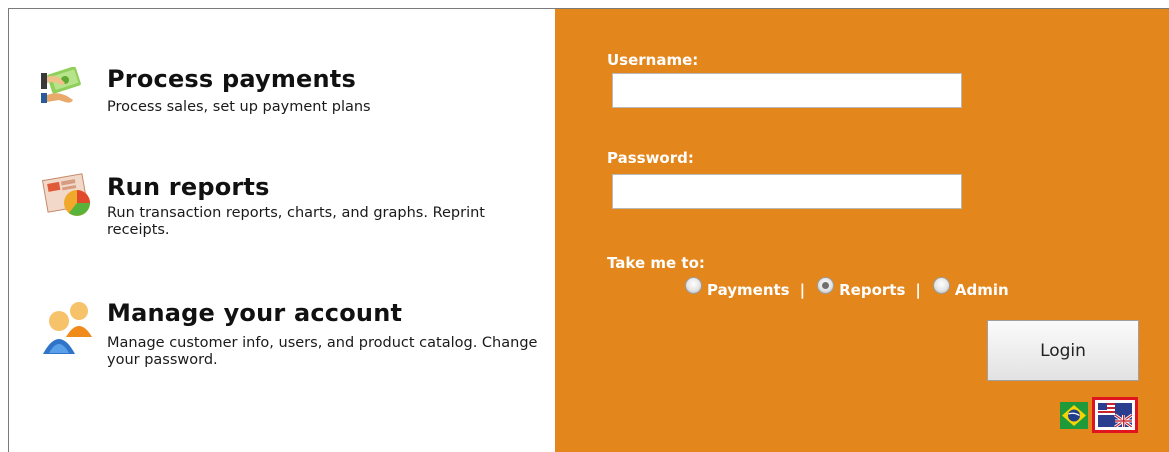 Image resolution: width=1169 pixels, height=452 pixels. What do you see at coordinates (650, 158) in the screenshot?
I see `password-label: Password:` at bounding box center [650, 158].